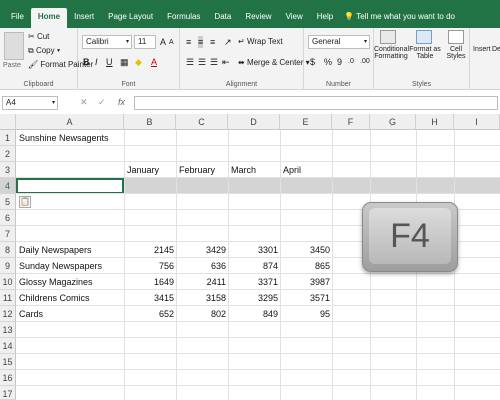  What do you see at coordinates (190, 62) in the screenshot?
I see `align-left-icon: ☰` at bounding box center [190, 62].